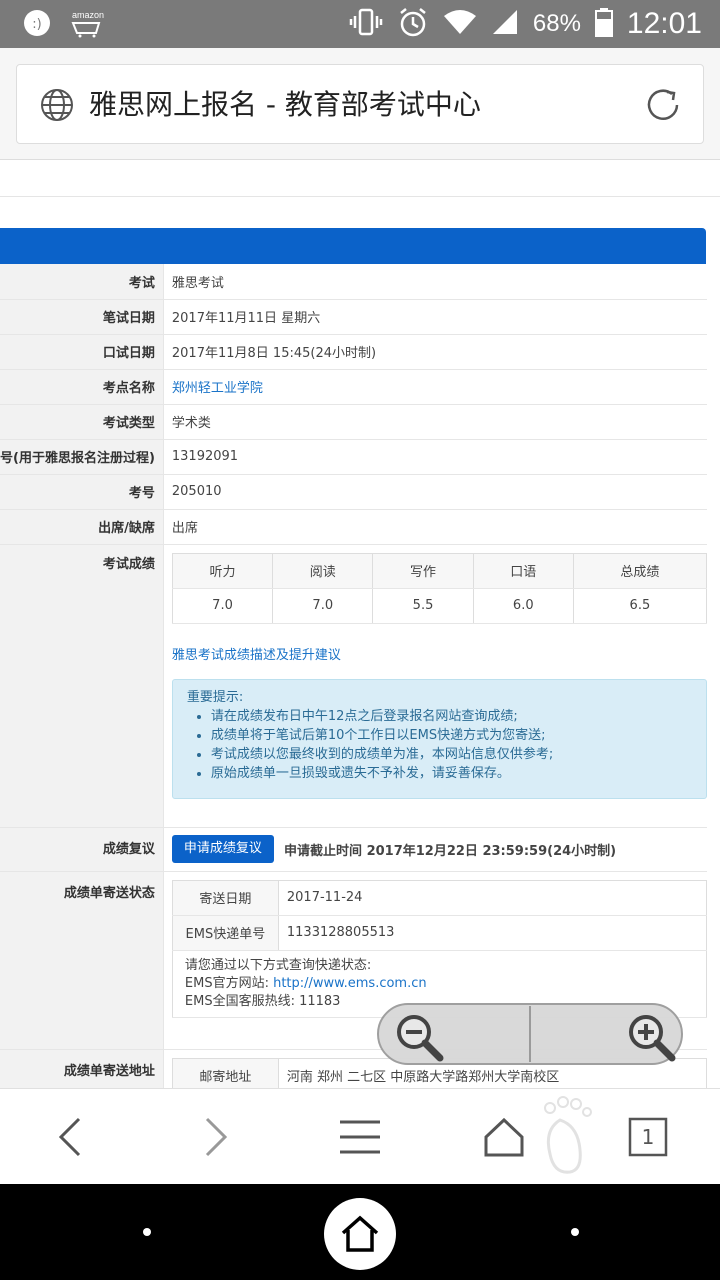  I want to click on home-icon, so click(504, 1137).